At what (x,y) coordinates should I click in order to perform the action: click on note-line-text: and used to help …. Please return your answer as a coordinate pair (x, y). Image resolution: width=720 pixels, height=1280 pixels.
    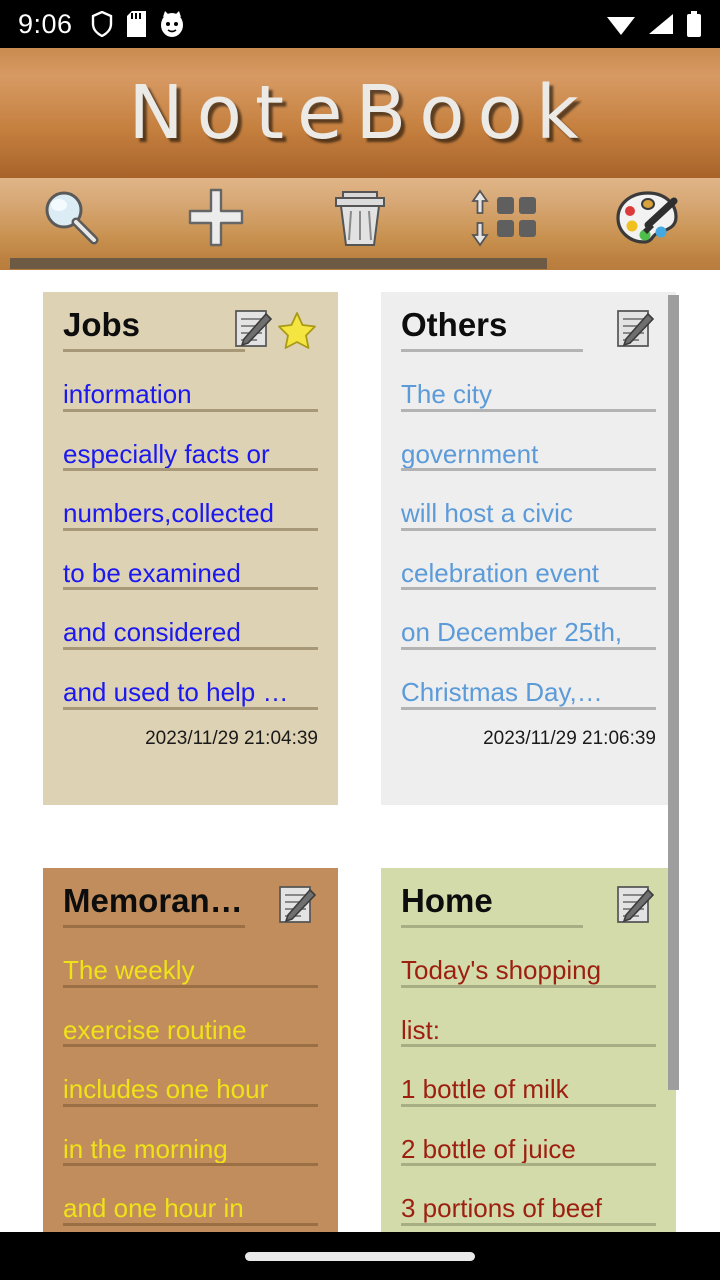
    Looking at the image, I should click on (176, 691).